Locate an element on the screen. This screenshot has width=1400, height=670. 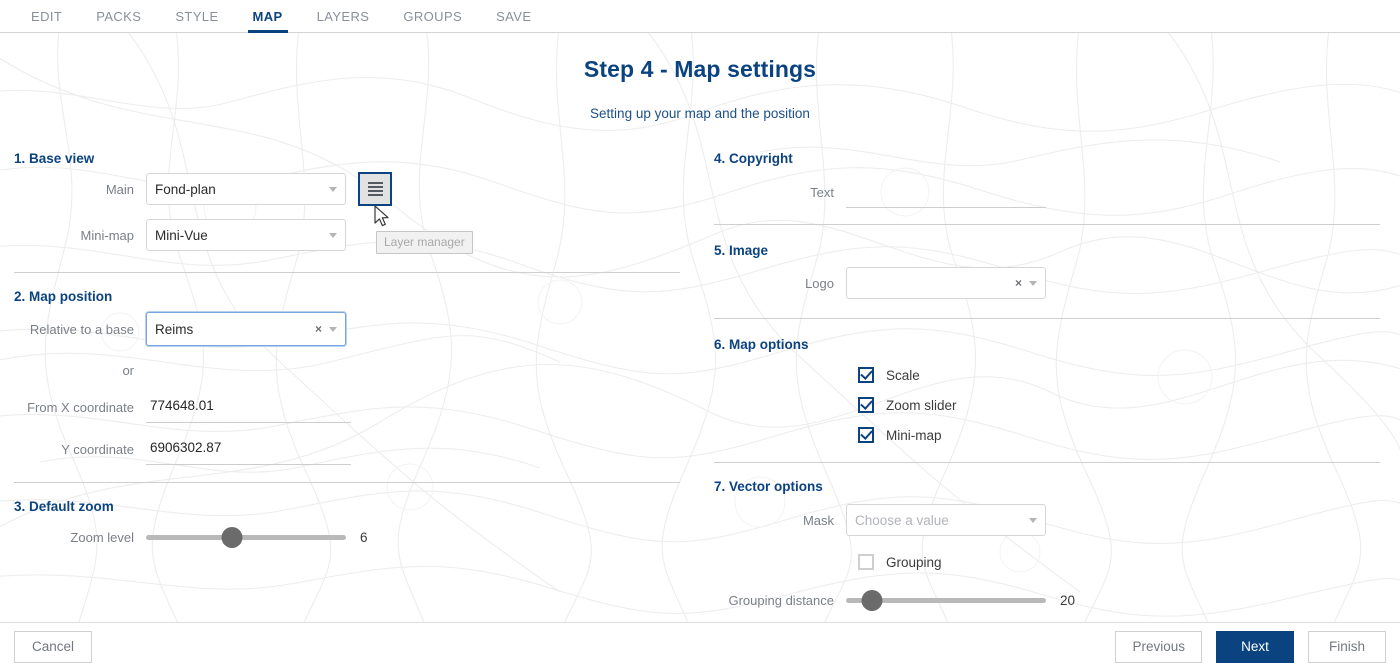
checkbox-row-grouping: Grouping is located at coordinates (1050, 562).